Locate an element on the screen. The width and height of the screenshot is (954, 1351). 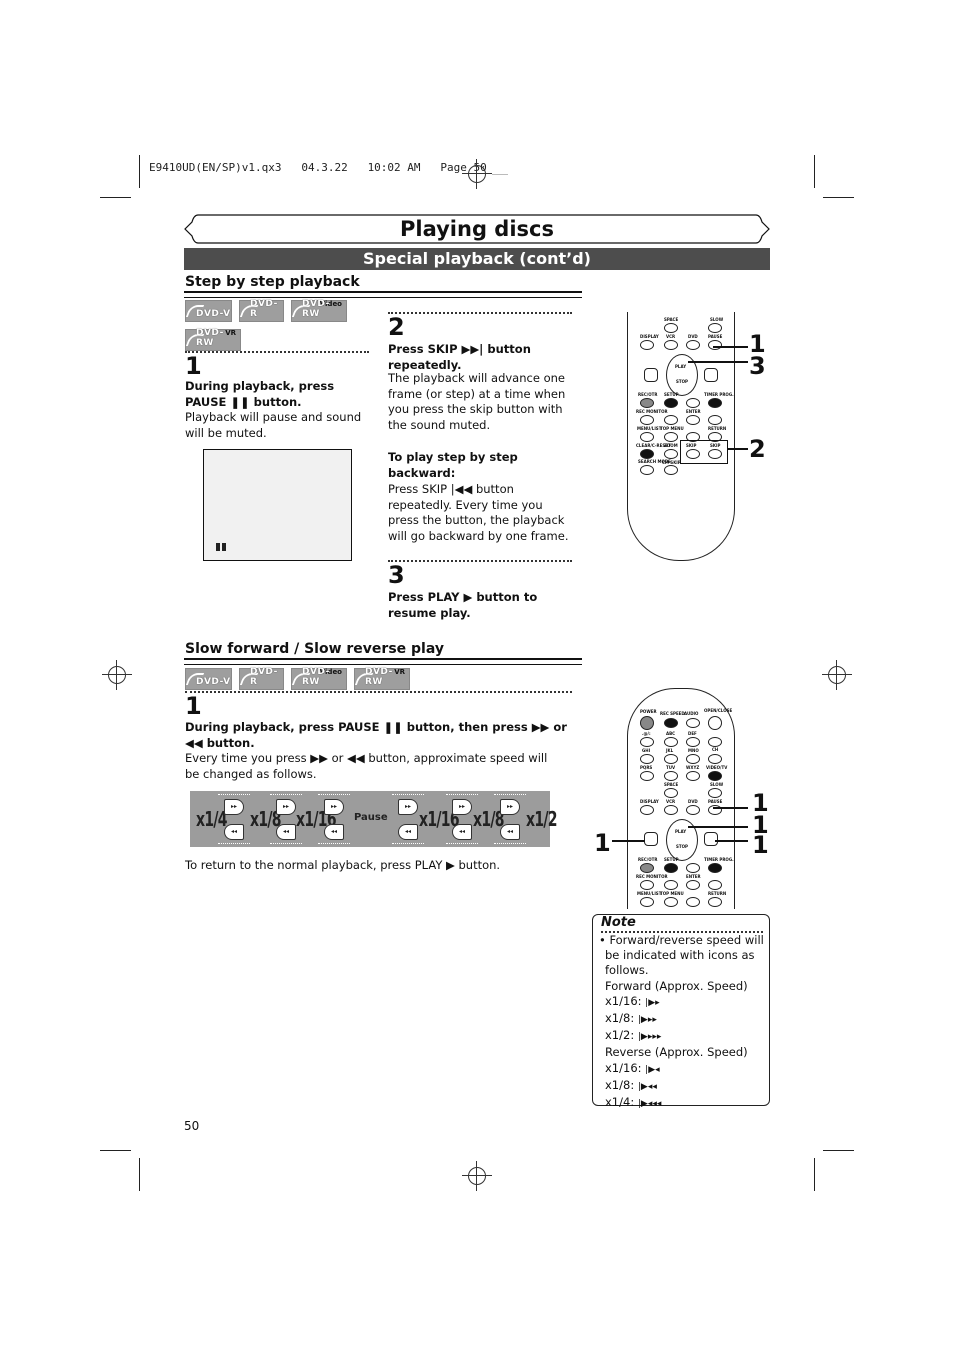
callout-number: 1 is located at coordinates (760, 845).